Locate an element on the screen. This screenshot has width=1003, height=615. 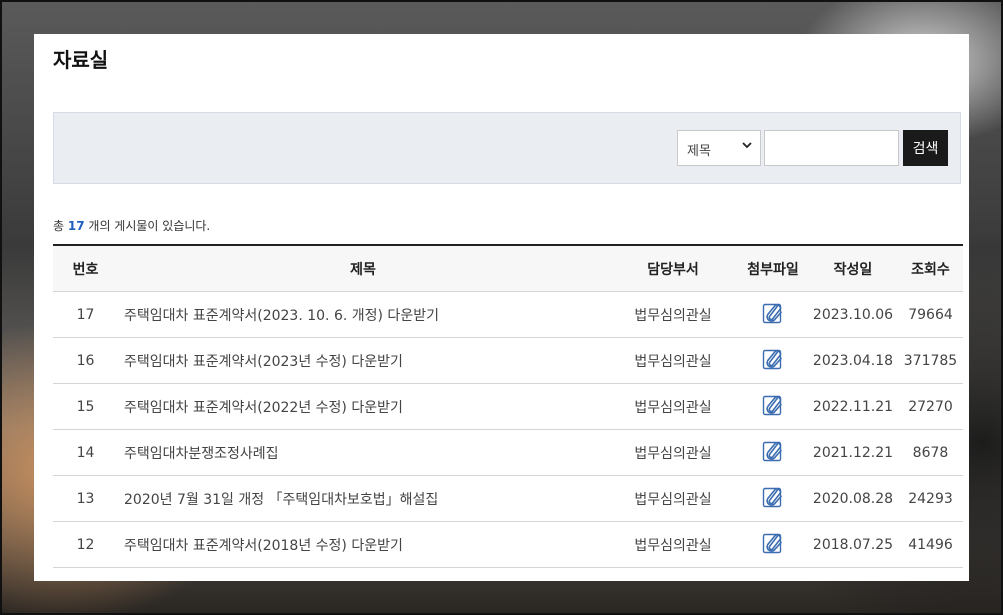
header-views: 조회수 is located at coordinates (930, 268).